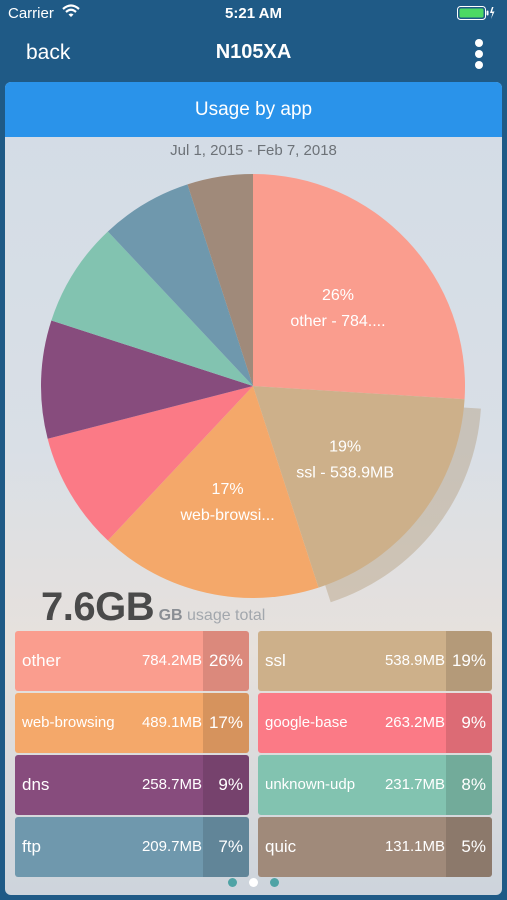 Image resolution: width=507 pixels, height=900 pixels. I want to click on usage-total-caption: usage total, so click(226, 615).